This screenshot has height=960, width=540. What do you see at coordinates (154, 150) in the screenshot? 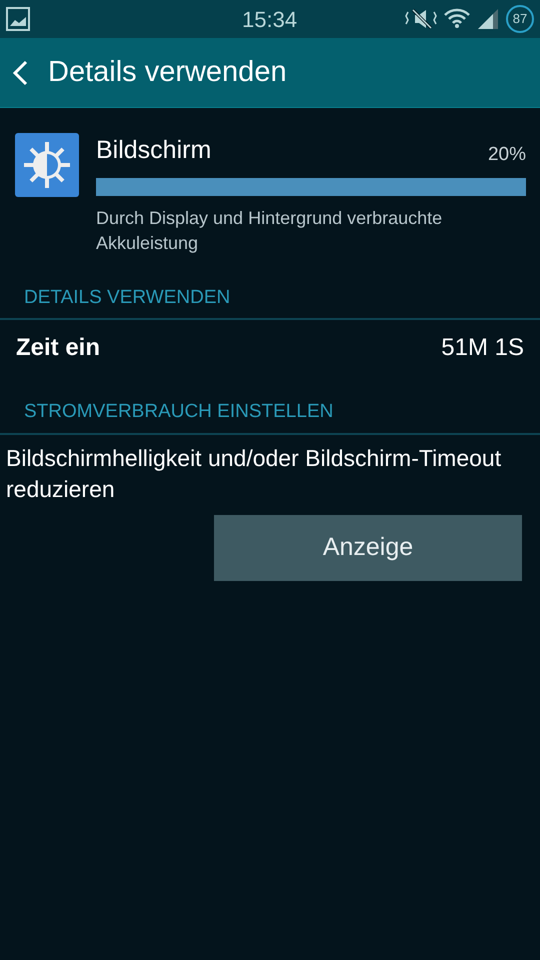
I see `app-name: Bildschirm` at bounding box center [154, 150].